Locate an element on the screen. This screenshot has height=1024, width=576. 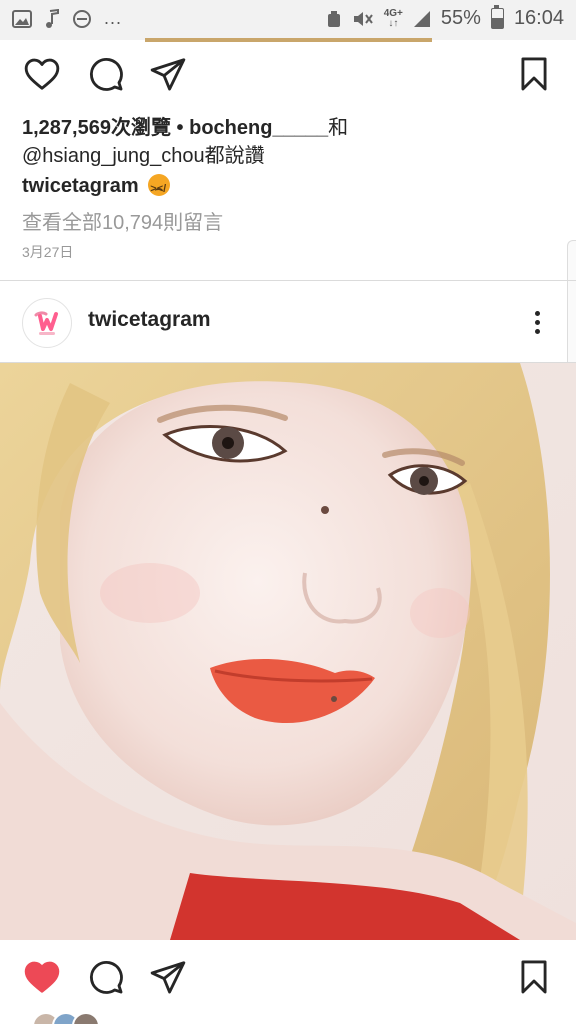
music-note-icon is located at coordinates (52, 18).